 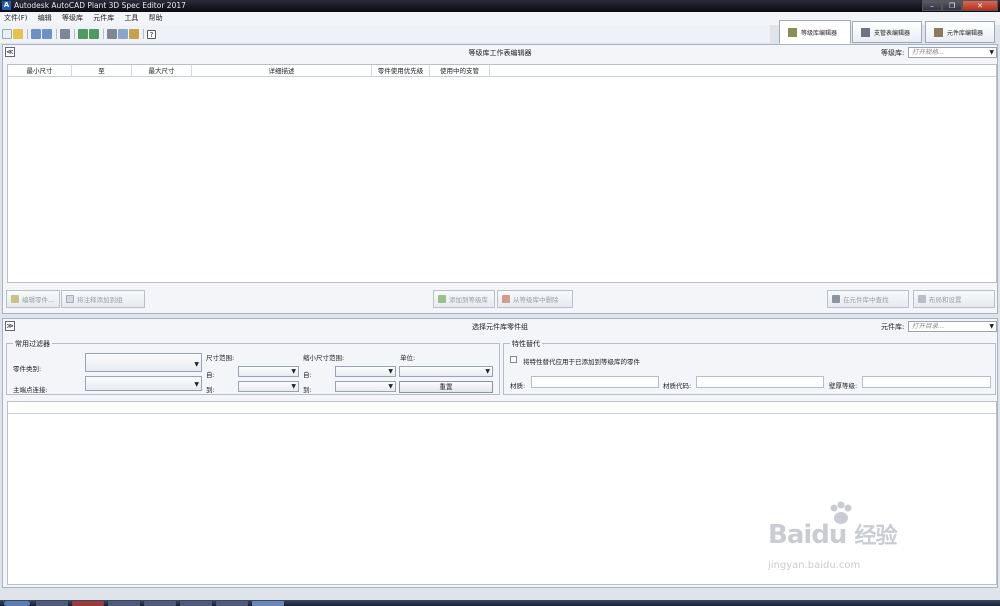 I want to click on catalog-editor-icon, so click(x=938, y=32).